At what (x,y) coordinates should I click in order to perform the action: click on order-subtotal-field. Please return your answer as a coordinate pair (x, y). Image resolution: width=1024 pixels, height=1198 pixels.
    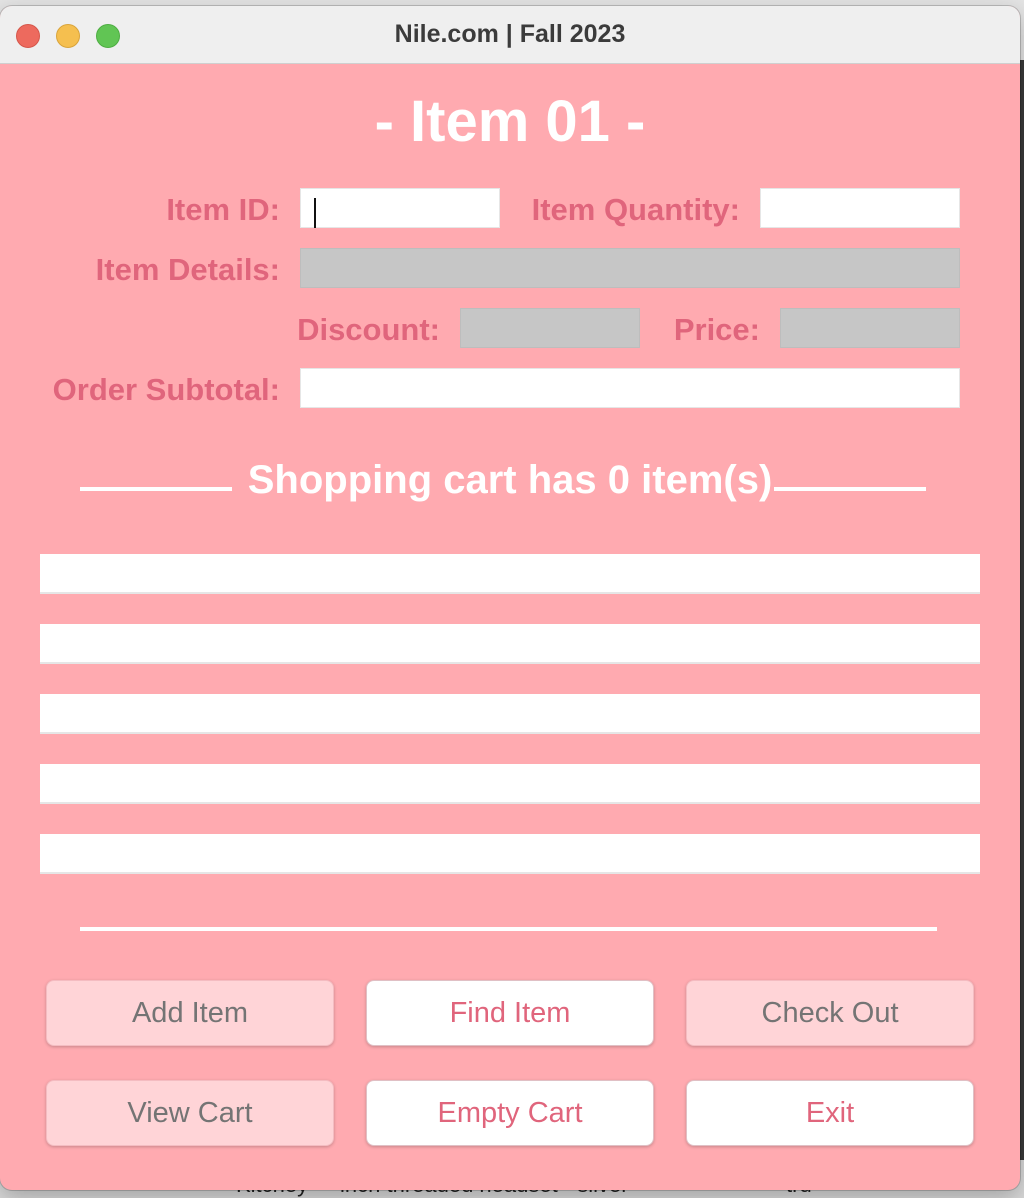
    Looking at the image, I should click on (630, 388).